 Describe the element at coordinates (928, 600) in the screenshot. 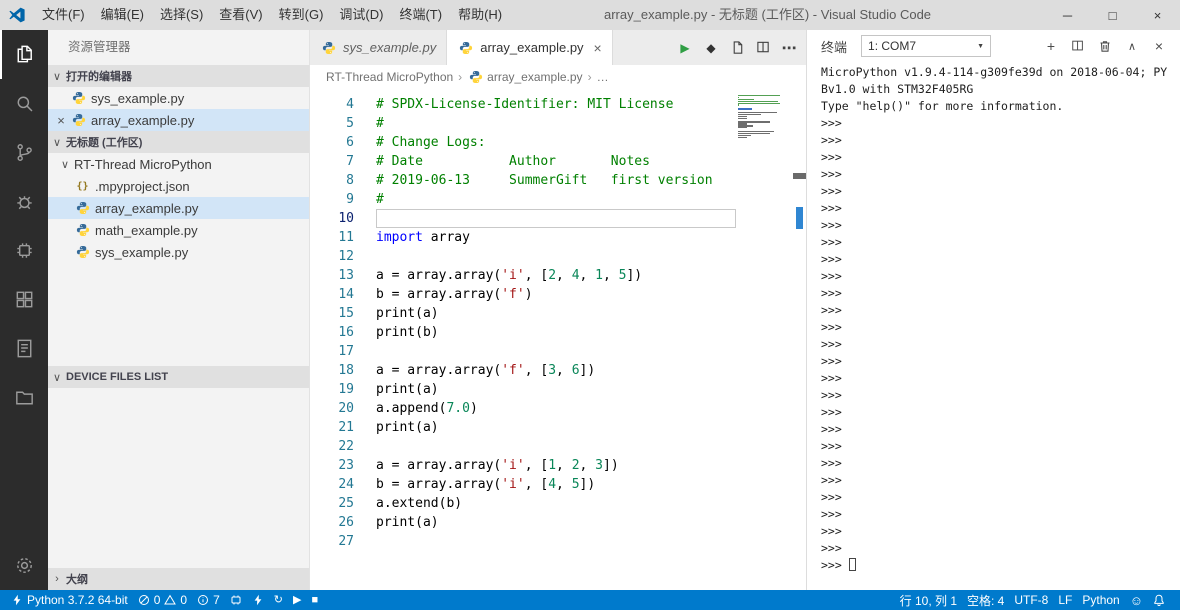

I see `cursor-position: 行 10, 列 1` at that location.